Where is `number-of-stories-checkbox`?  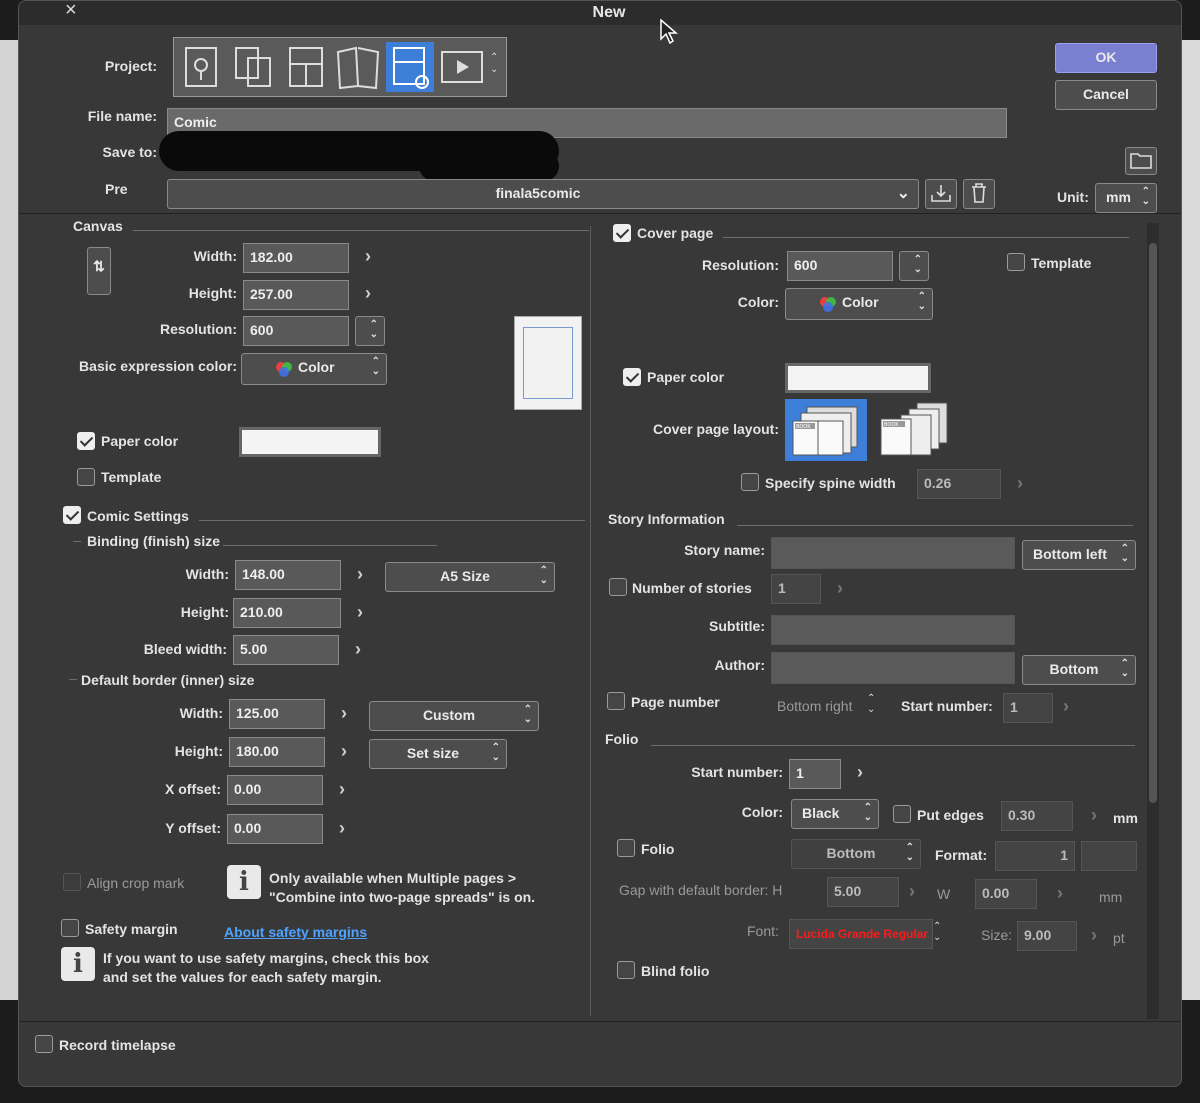
number-of-stories-checkbox is located at coordinates (618, 587).